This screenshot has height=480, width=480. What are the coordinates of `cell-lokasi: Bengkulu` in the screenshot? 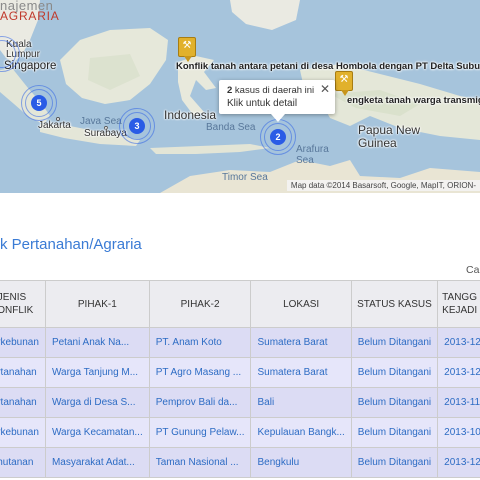 It's located at (301, 462).